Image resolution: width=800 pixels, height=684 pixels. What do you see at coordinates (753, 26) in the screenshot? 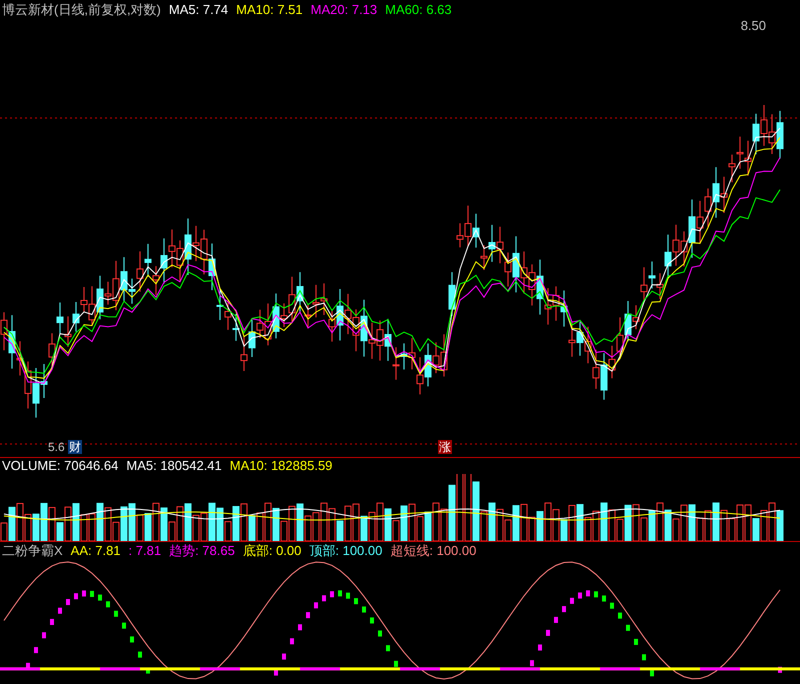
I see `price-label: 8.50` at bounding box center [753, 26].